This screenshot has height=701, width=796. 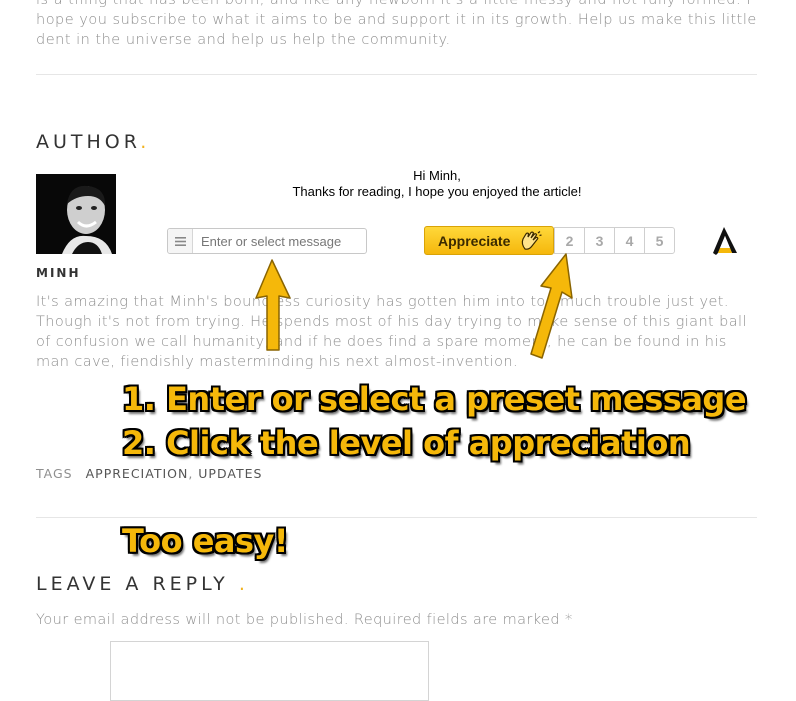 What do you see at coordinates (599, 240) in the screenshot?
I see `level-3-button: 3` at bounding box center [599, 240].